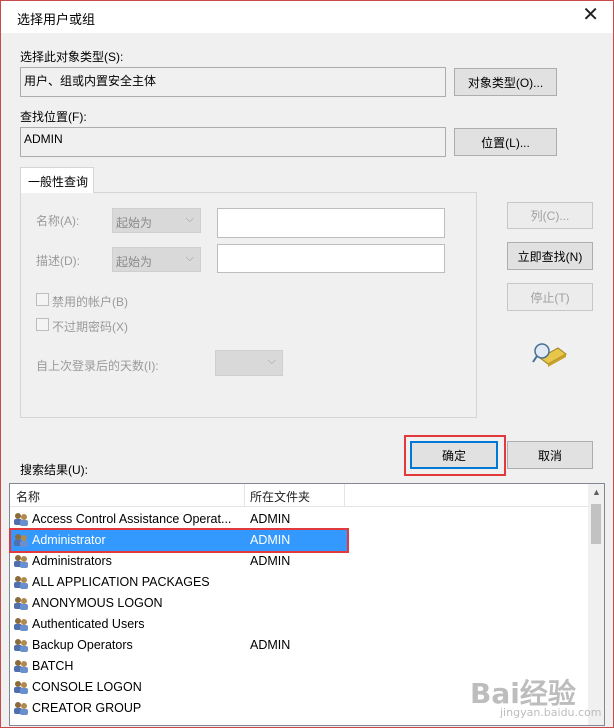 Image resolution: width=614 pixels, height=728 pixels. I want to click on non-expiring-password-label: 不过期密码(X), so click(90, 327).